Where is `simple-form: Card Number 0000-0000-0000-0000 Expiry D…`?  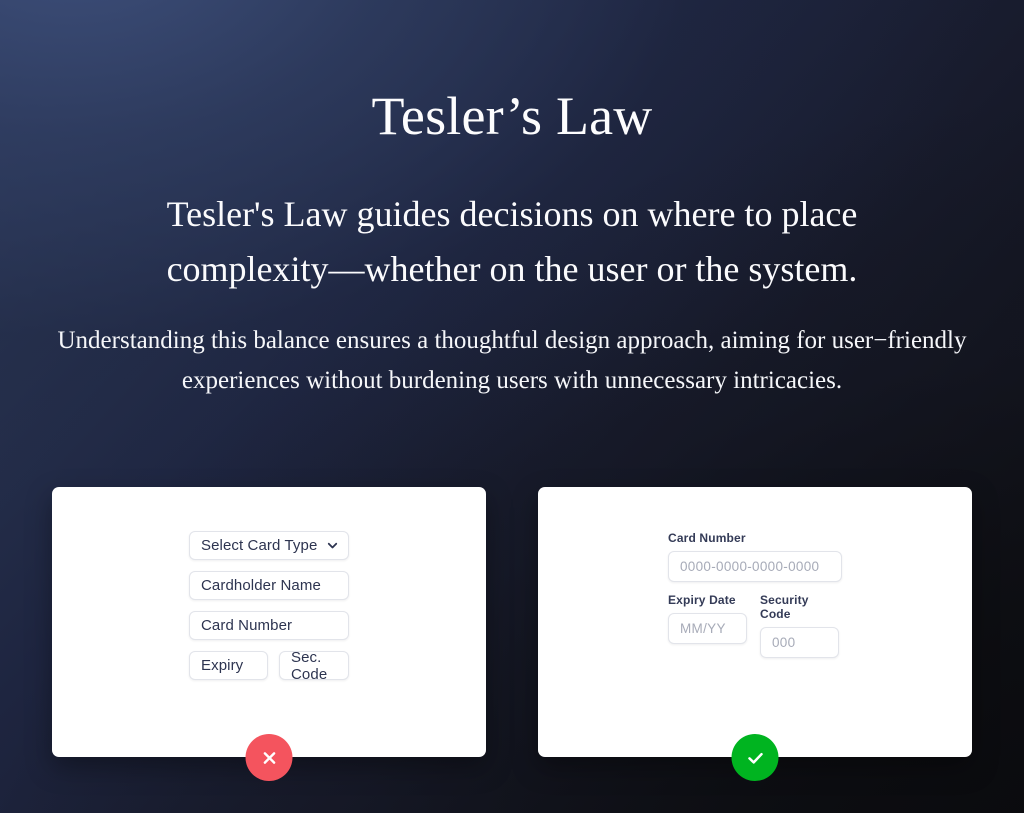 simple-form: Card Number 0000-0000-0000-0000 Expiry D… is located at coordinates (755, 572).